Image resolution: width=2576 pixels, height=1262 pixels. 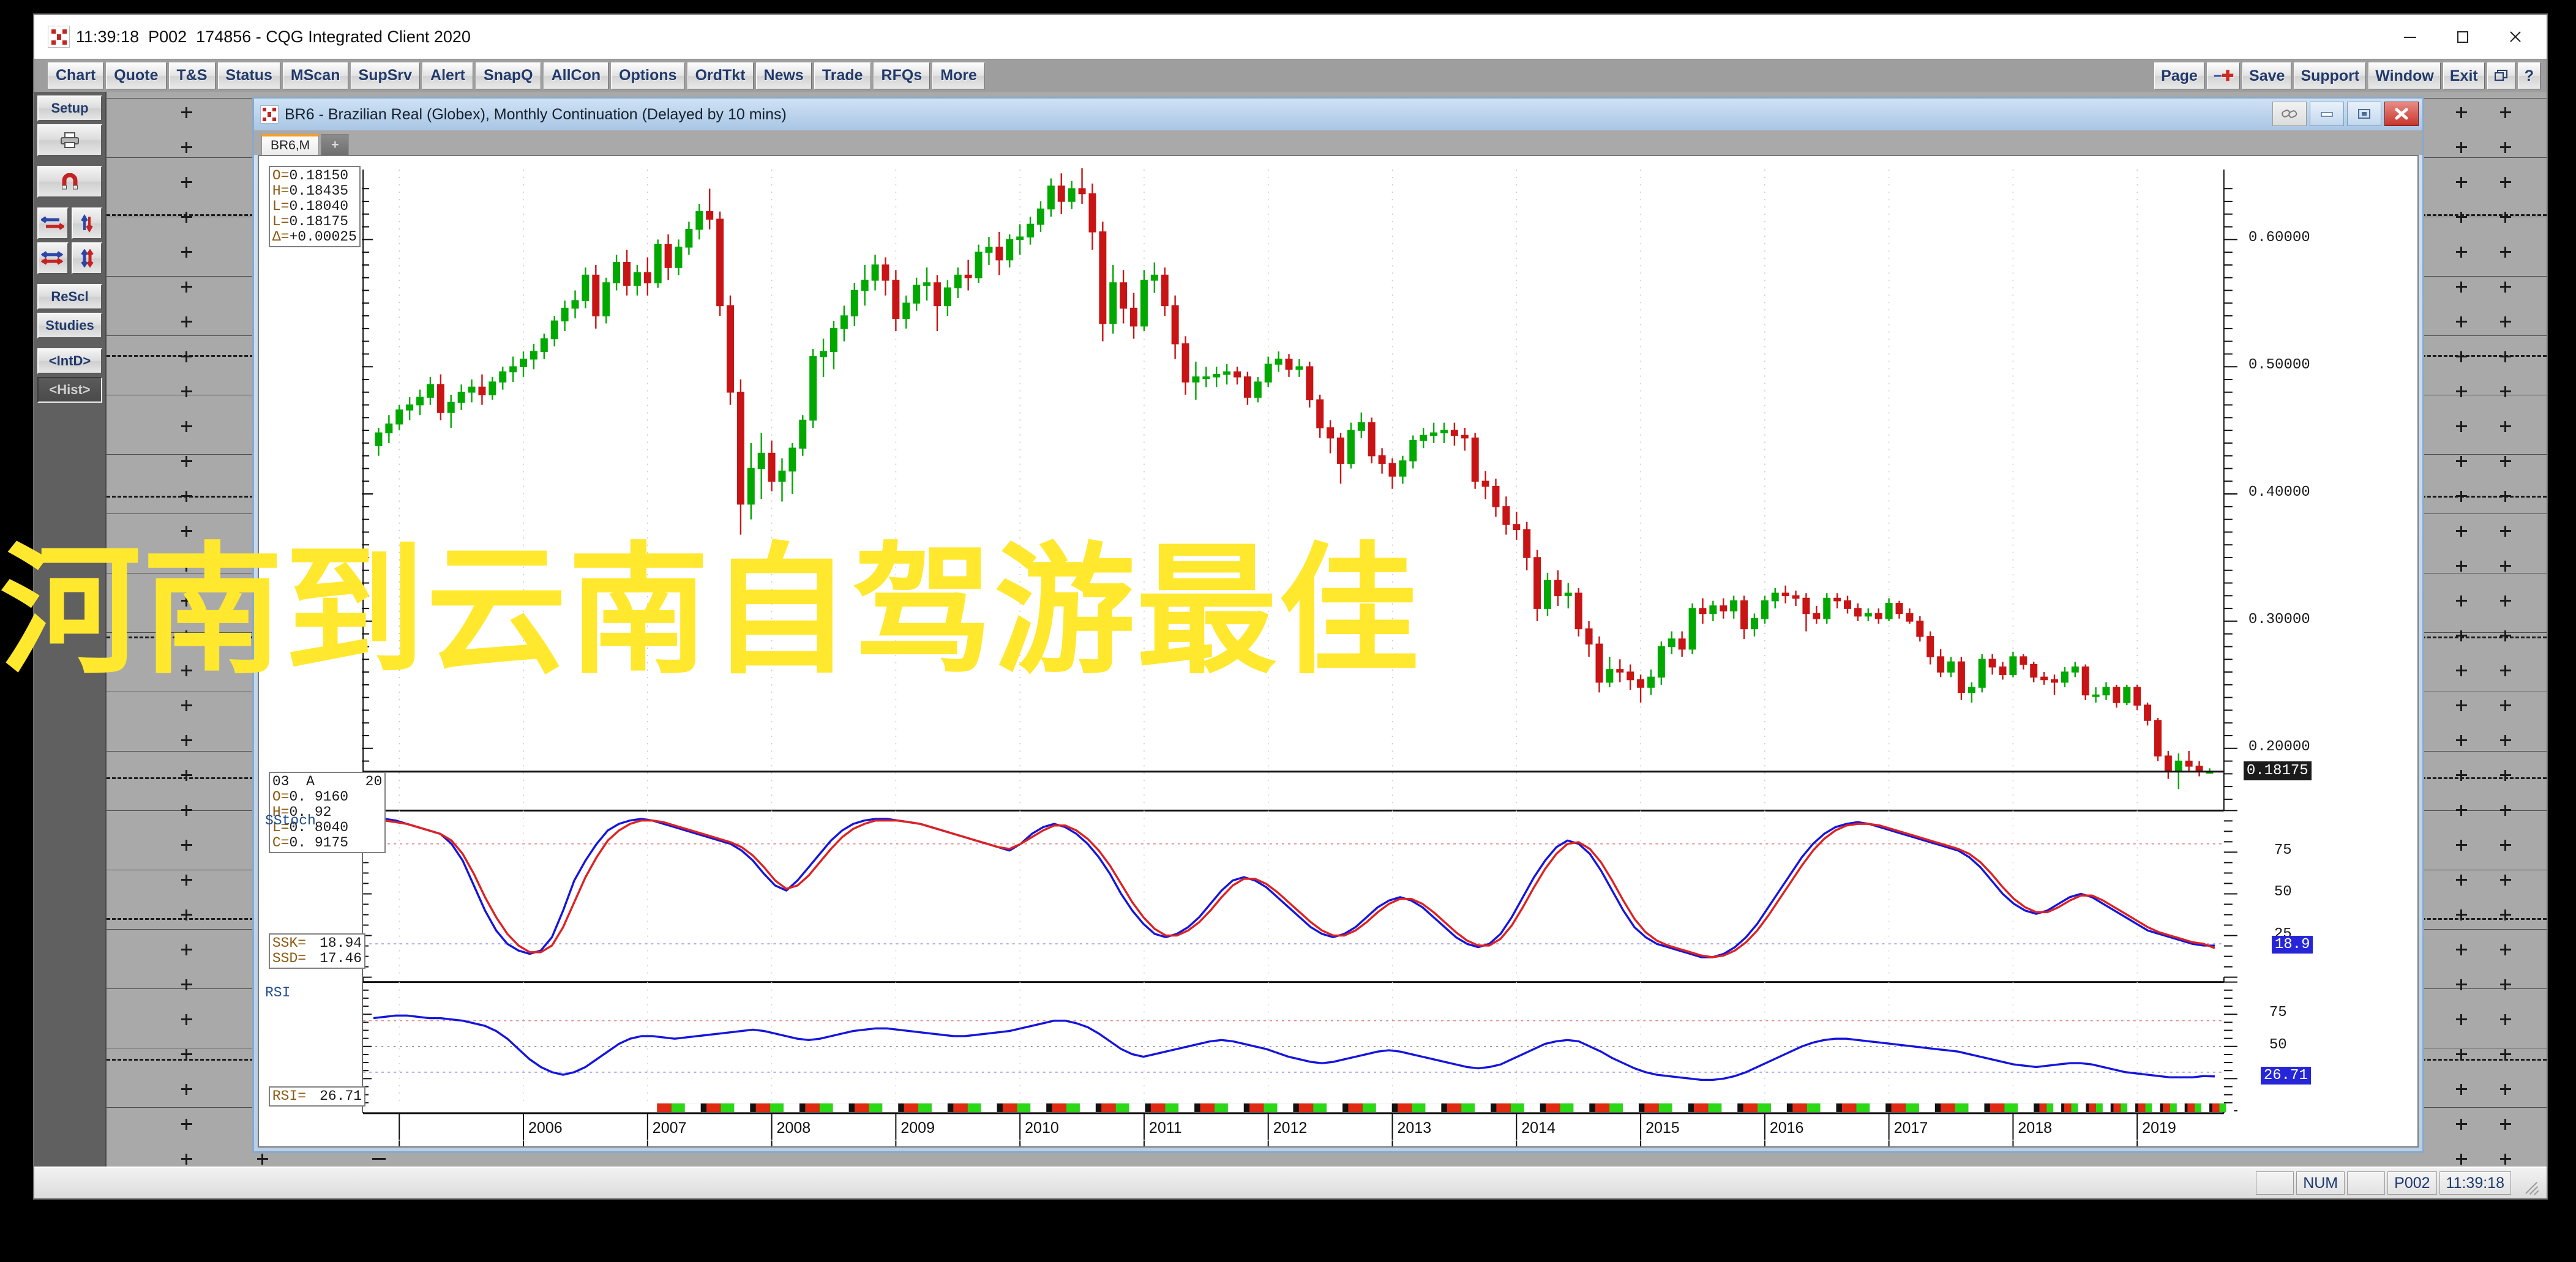 What do you see at coordinates (2292, 945) in the screenshot?
I see `sstoch-current-label: 18.9` at bounding box center [2292, 945].